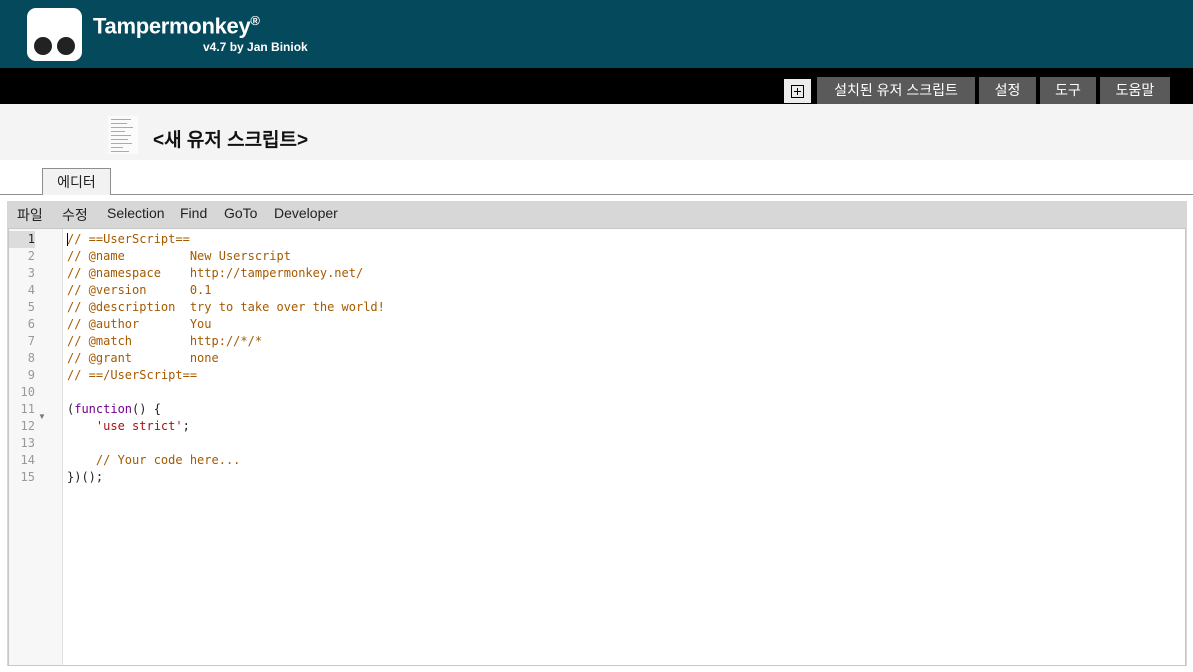 The height and width of the screenshot is (672, 1193). Describe the element at coordinates (22, 239) in the screenshot. I see `line-number: 1` at that location.